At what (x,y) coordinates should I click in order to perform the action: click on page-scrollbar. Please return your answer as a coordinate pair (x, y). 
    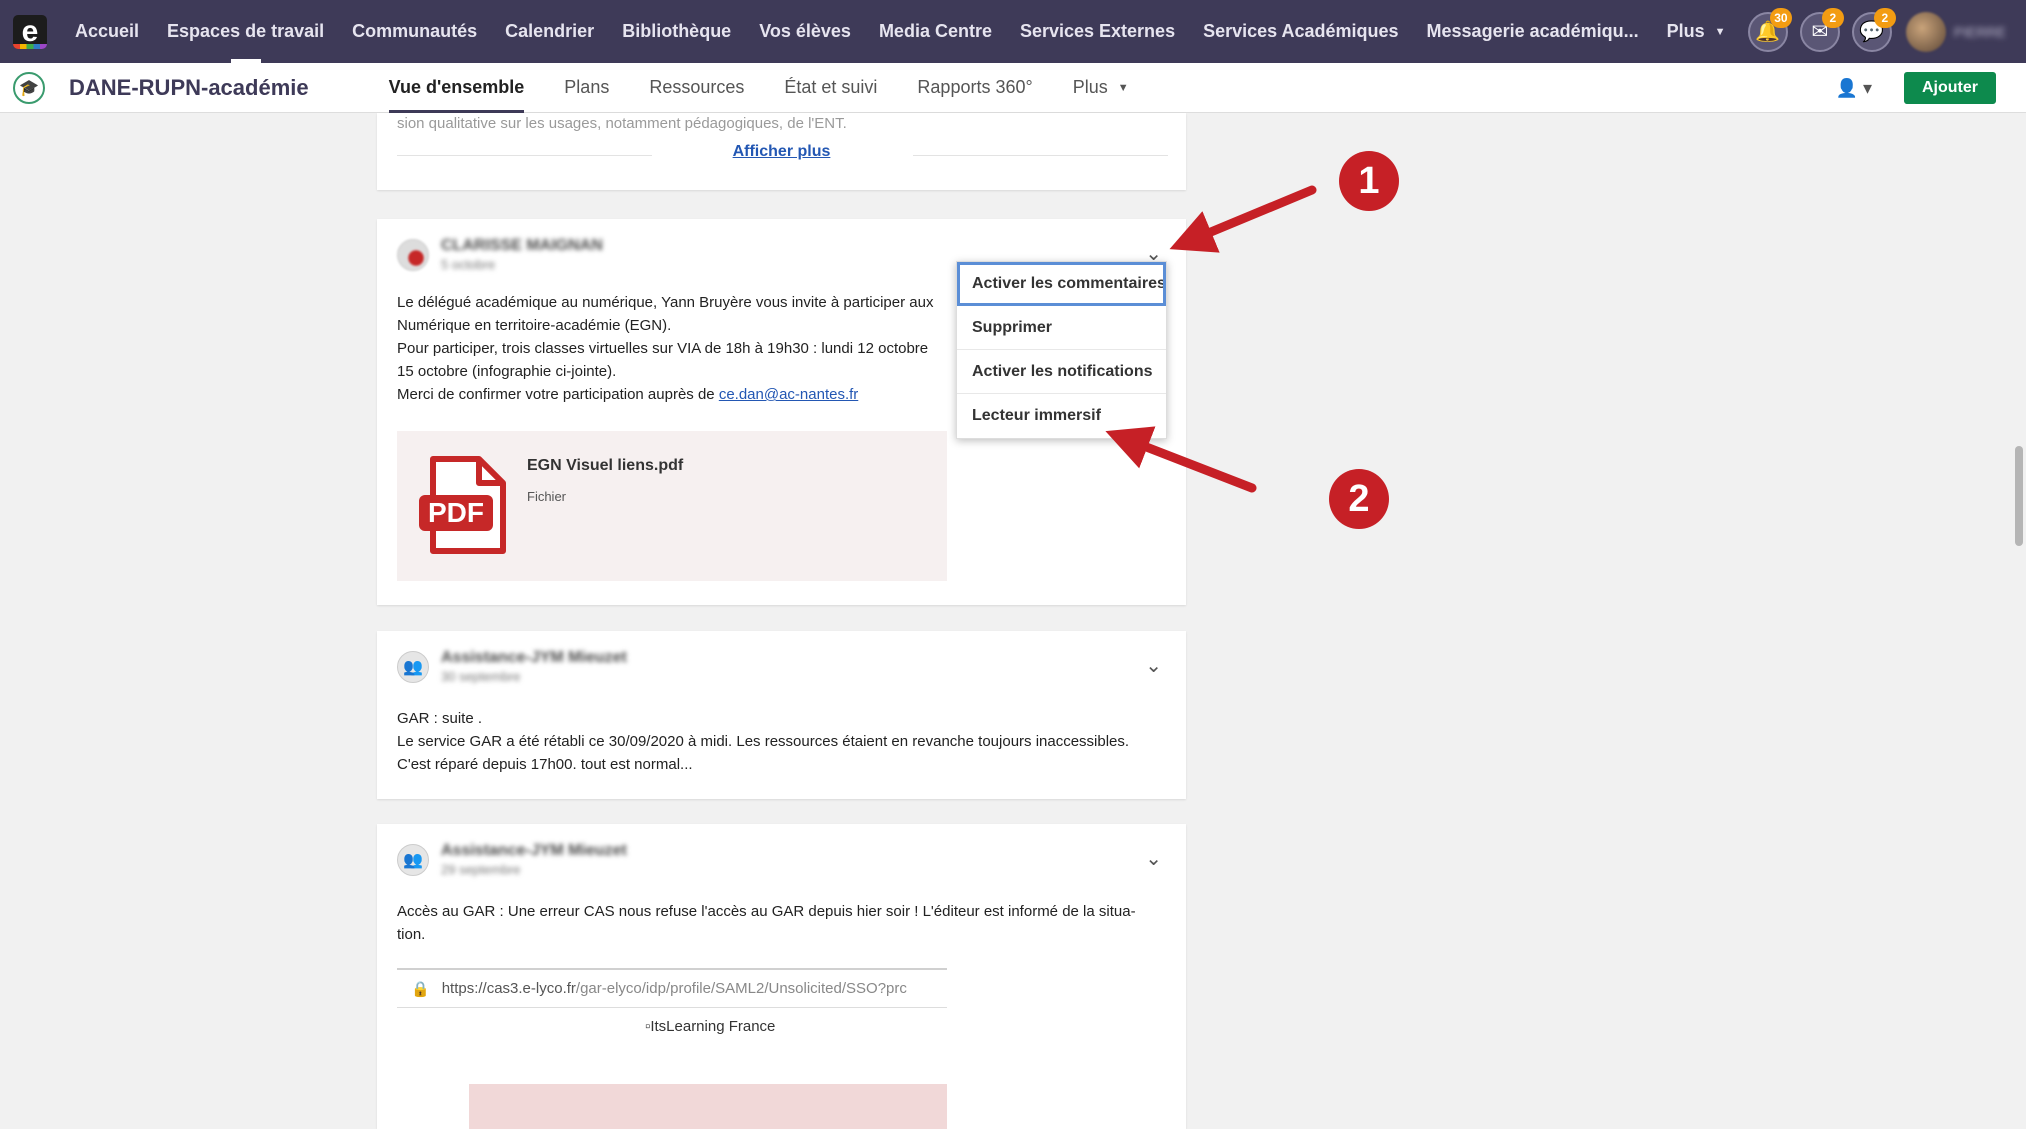
    Looking at the image, I should click on (2019, 621).